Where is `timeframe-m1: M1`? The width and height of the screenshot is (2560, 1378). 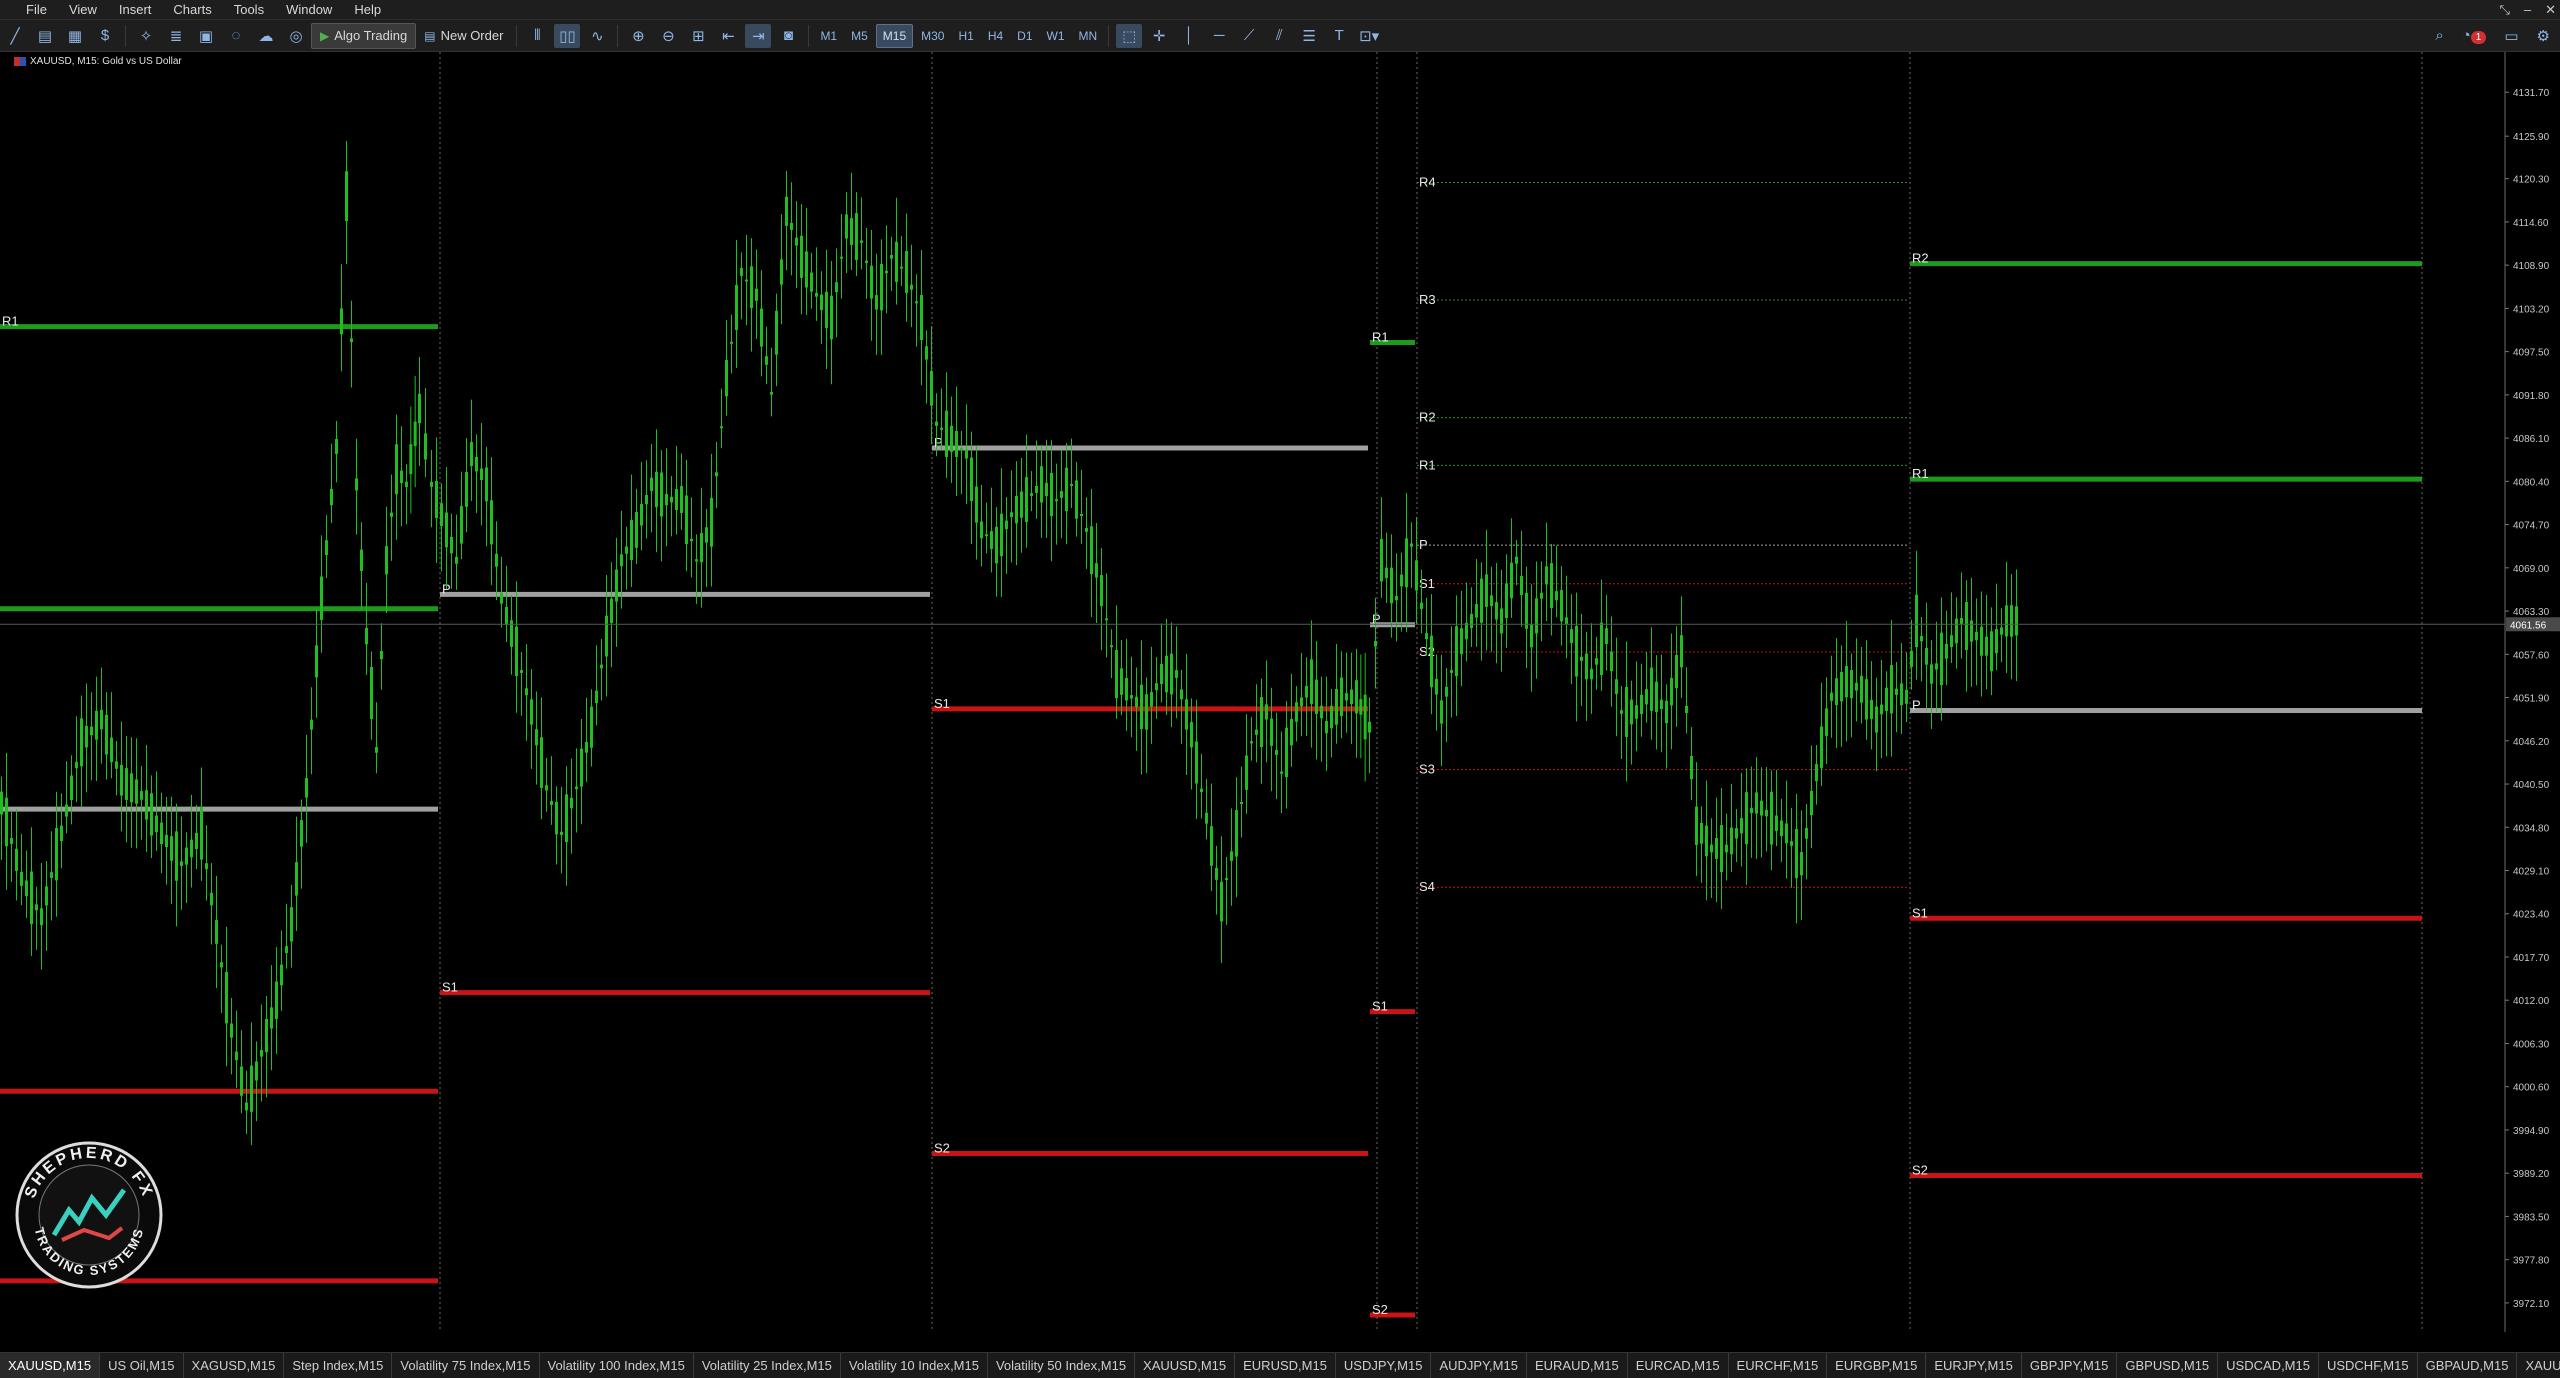
timeframe-m1: M1 is located at coordinates (828, 36).